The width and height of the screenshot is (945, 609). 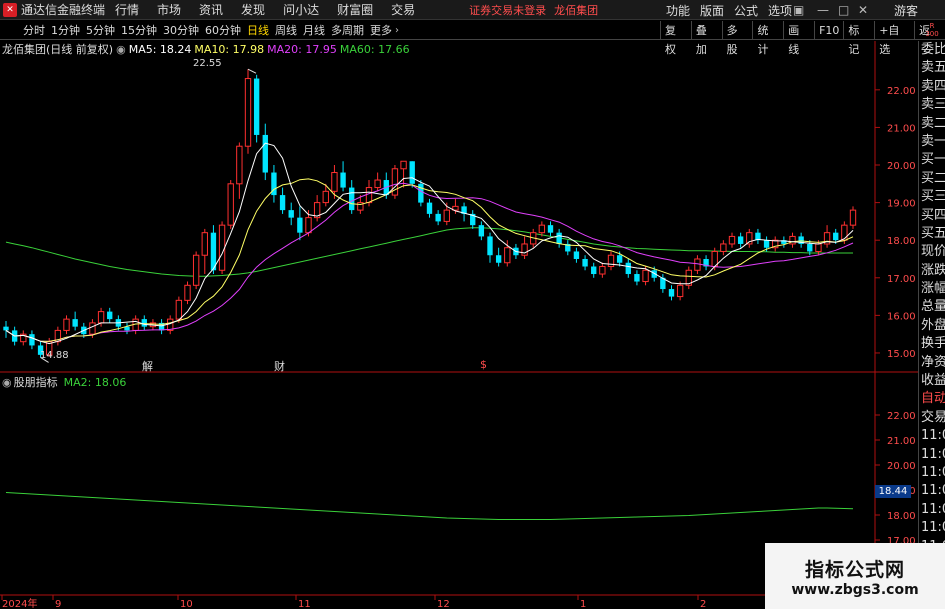 What do you see at coordinates (932, 344) in the screenshot?
I see `side-item: 换手` at bounding box center [932, 344].